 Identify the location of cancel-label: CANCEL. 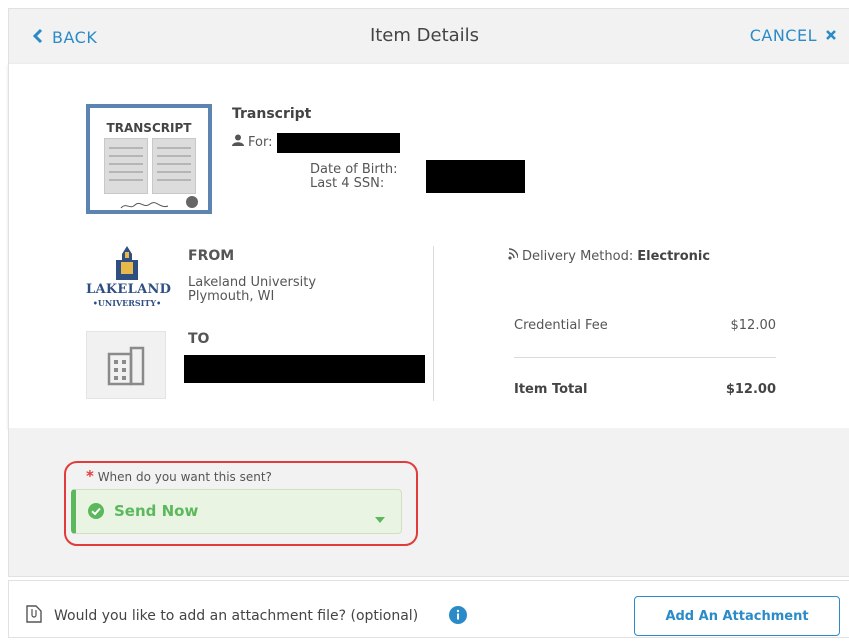
(783, 35).